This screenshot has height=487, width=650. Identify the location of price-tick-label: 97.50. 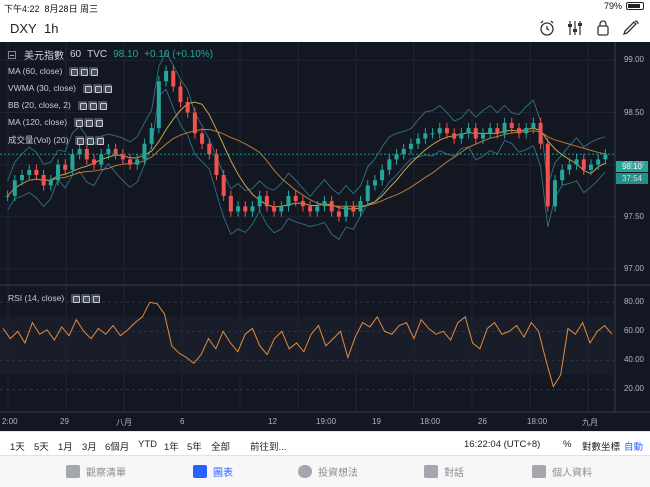
(633, 216).